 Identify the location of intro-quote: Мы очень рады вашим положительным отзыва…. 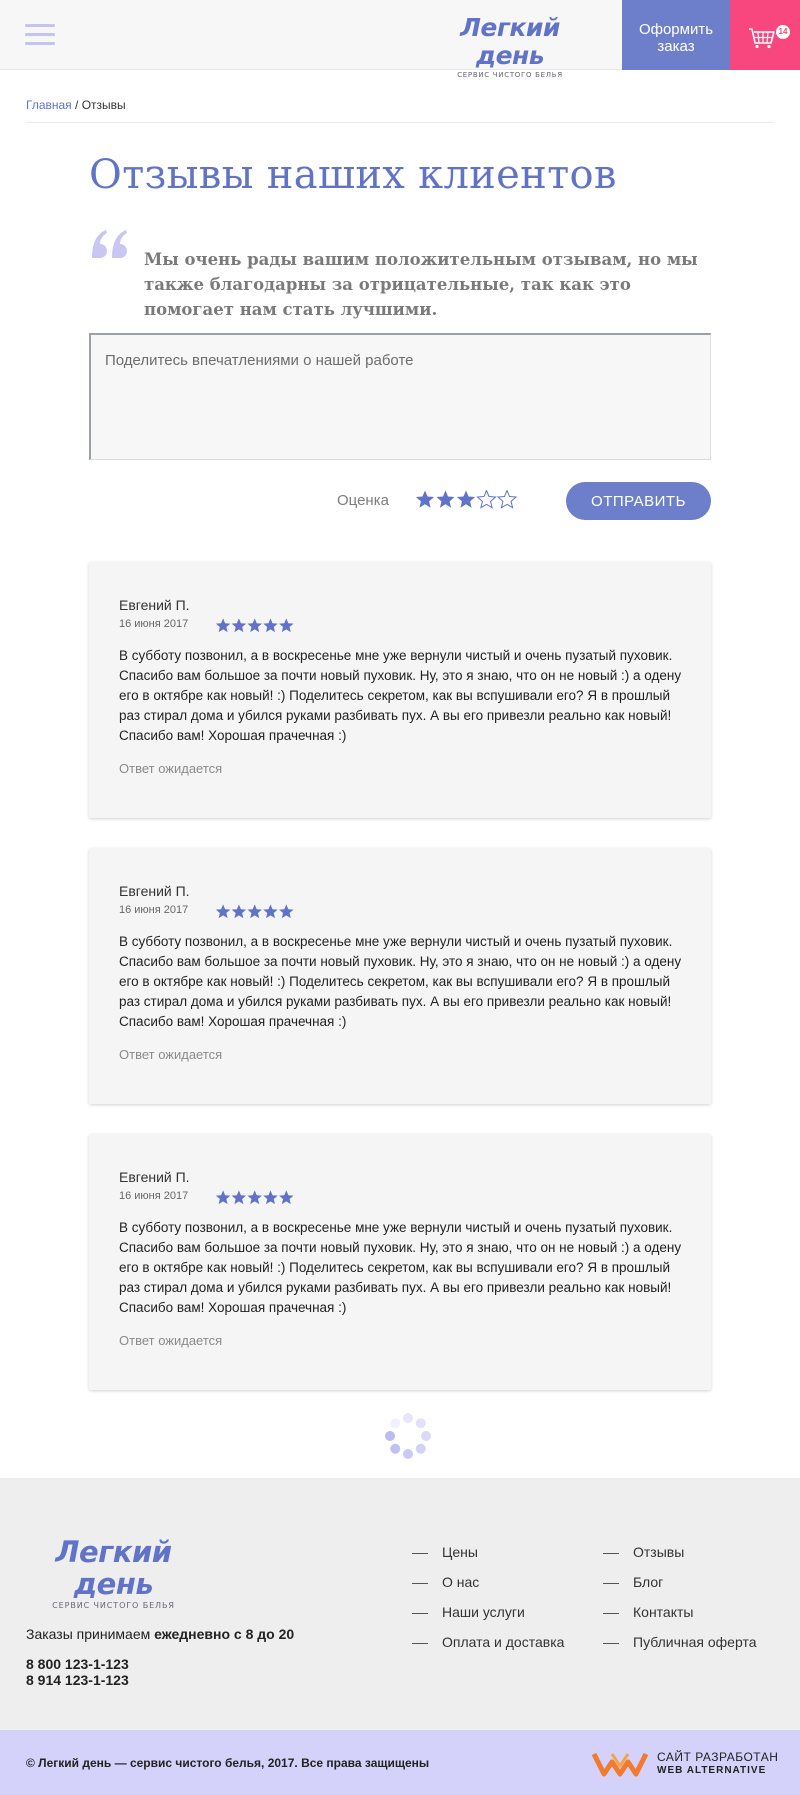
(421, 284).